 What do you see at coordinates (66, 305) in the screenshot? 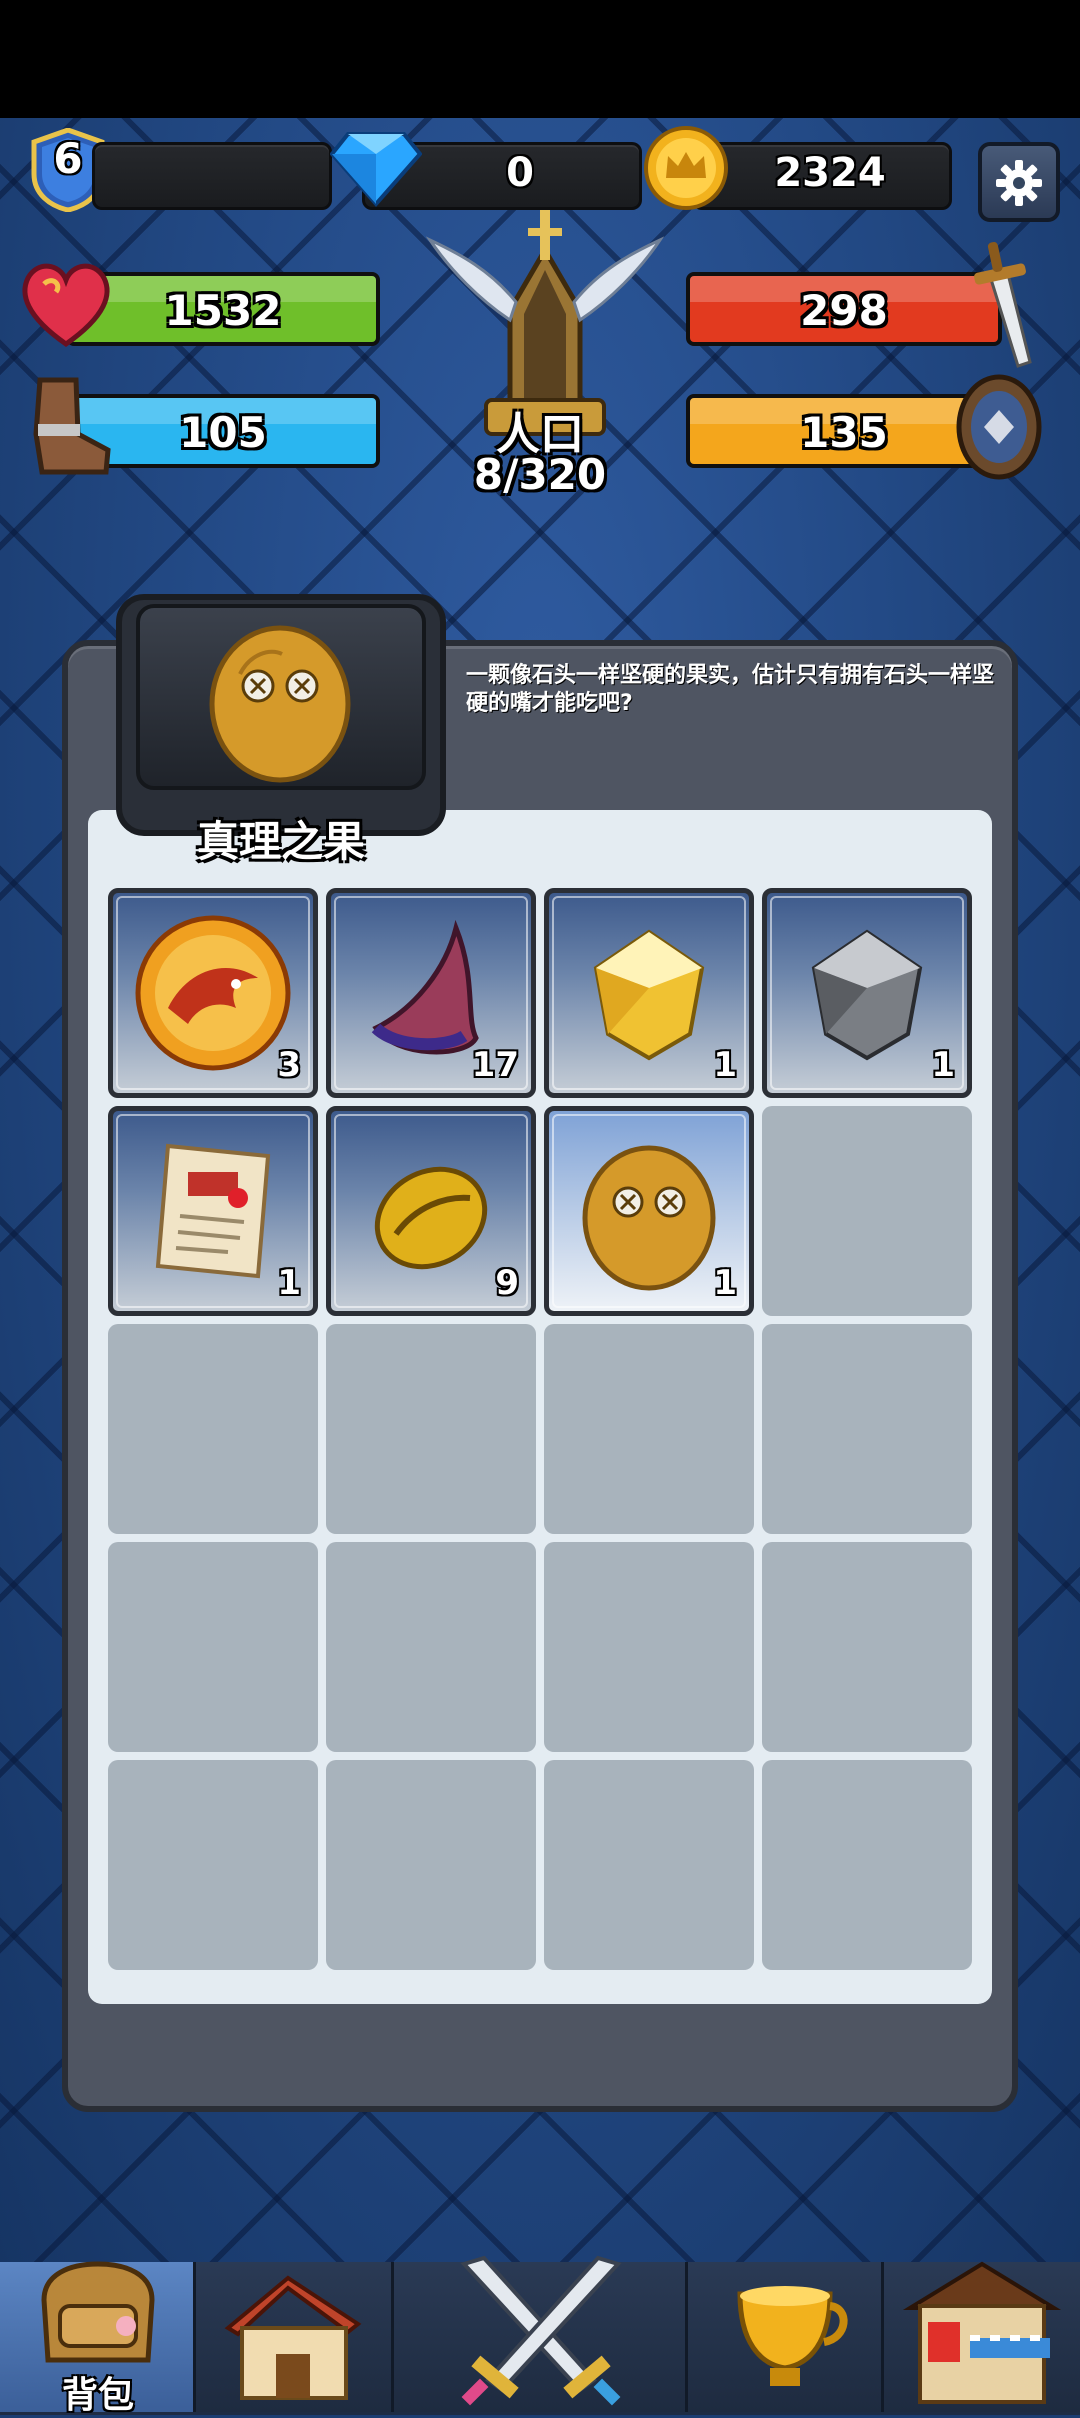
I see `heart-icon` at bounding box center [66, 305].